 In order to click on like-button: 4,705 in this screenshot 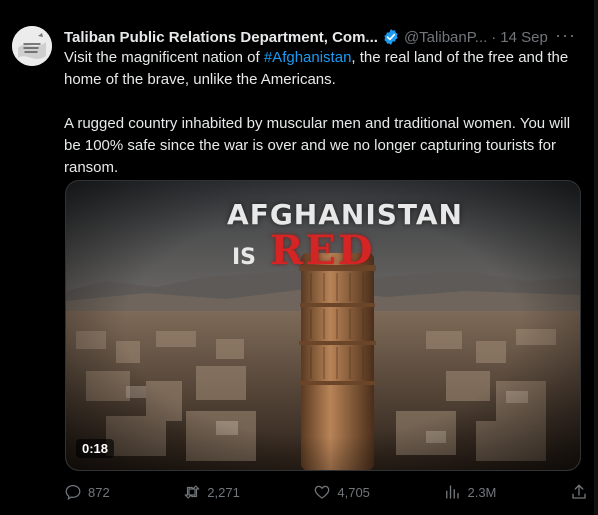, I will do `click(341, 492)`.